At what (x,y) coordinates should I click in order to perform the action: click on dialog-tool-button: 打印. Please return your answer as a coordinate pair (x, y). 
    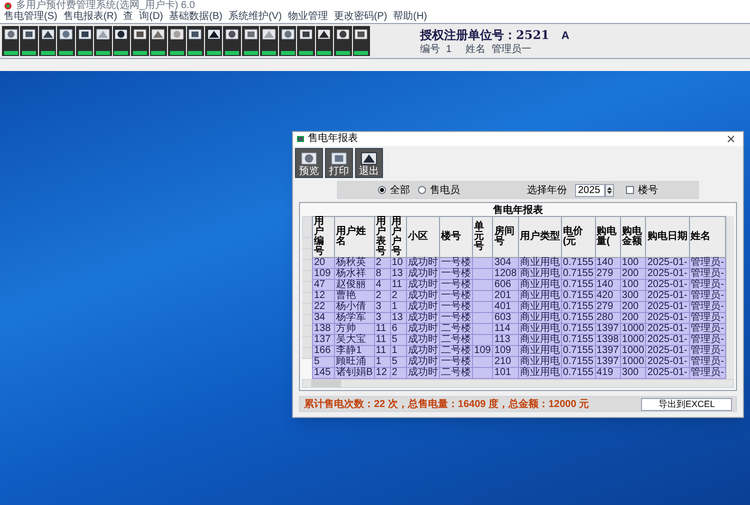
    Looking at the image, I should click on (339, 163).